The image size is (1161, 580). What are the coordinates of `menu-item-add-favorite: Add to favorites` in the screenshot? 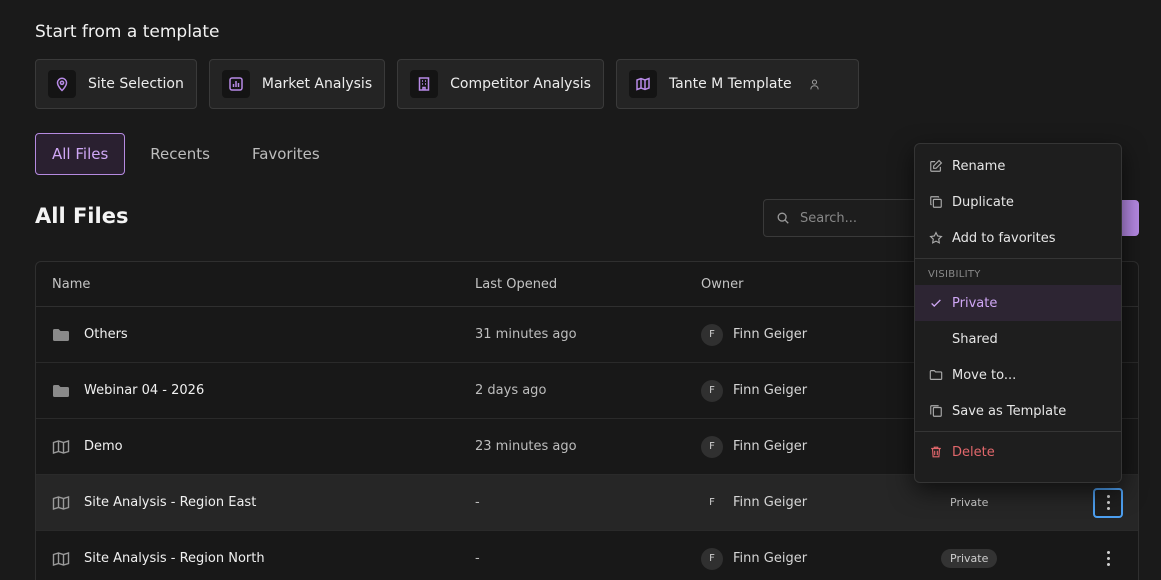 It's located at (1018, 238).